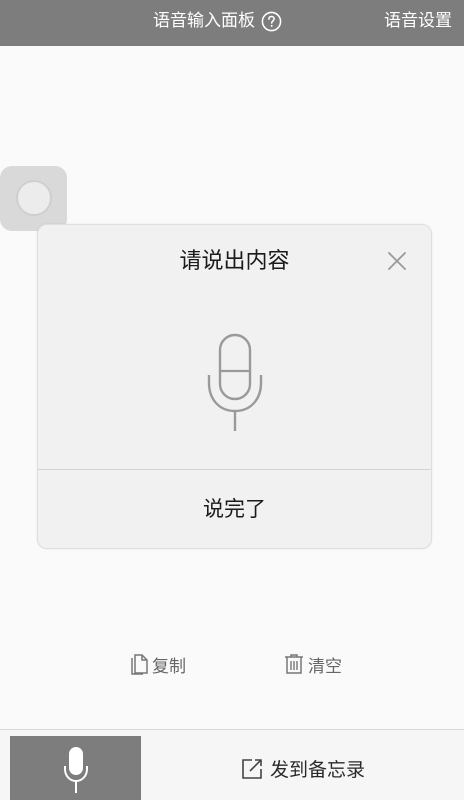 This screenshot has width=464, height=800. Describe the element at coordinates (169, 666) in the screenshot. I see `copy-label: 复制` at that location.